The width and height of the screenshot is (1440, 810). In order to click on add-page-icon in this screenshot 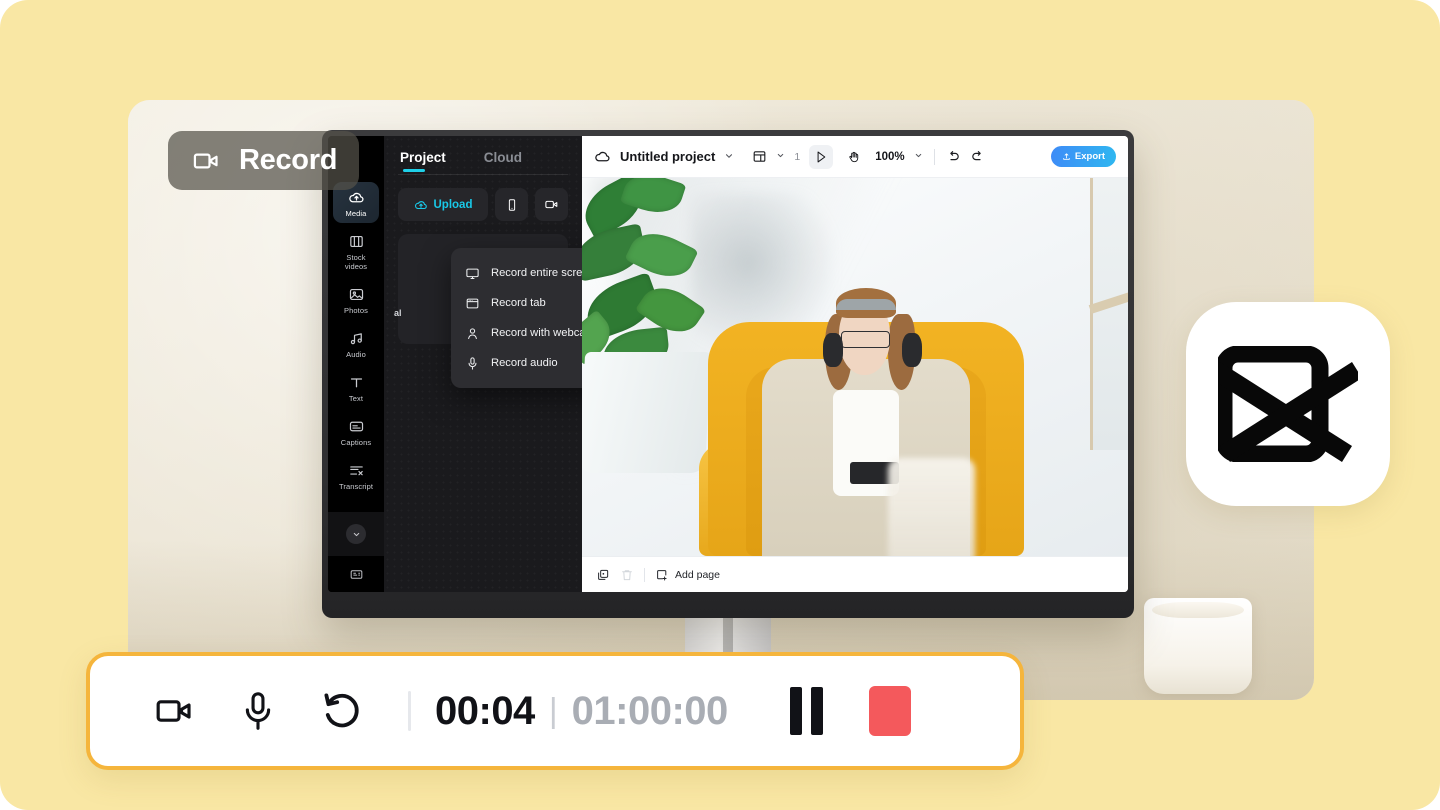, I will do `click(662, 574)`.